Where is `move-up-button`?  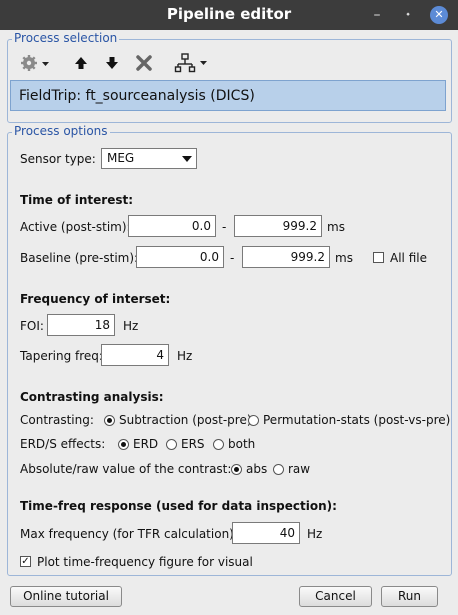 move-up-button is located at coordinates (81, 63).